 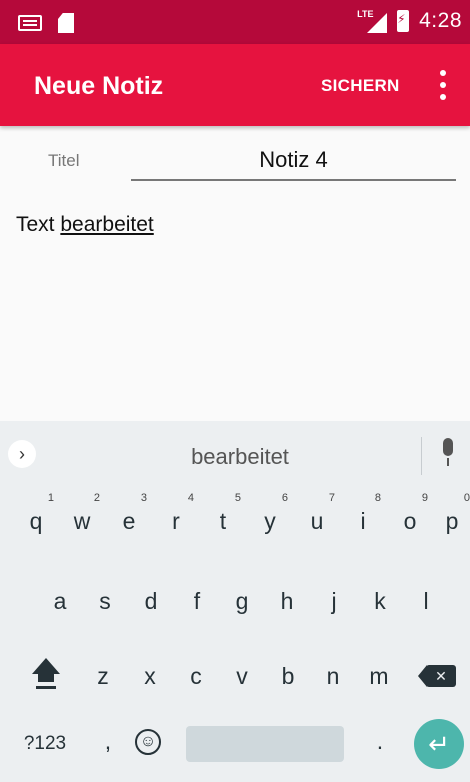 I want to click on sd-card-icon, so click(x=66, y=23).